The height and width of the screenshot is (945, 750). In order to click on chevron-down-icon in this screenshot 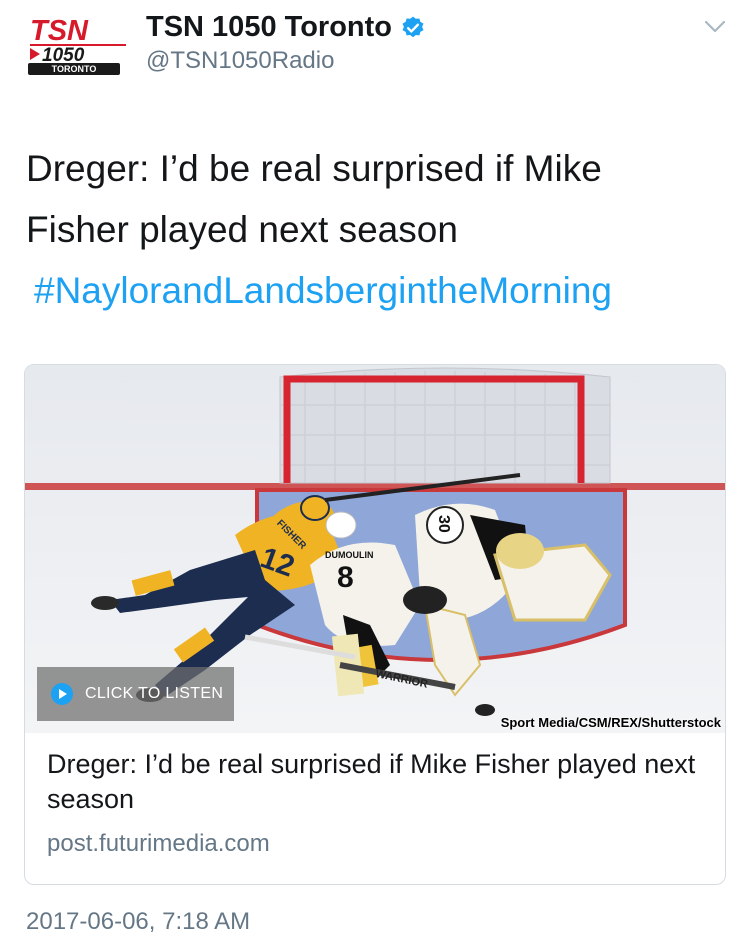, I will do `click(715, 27)`.